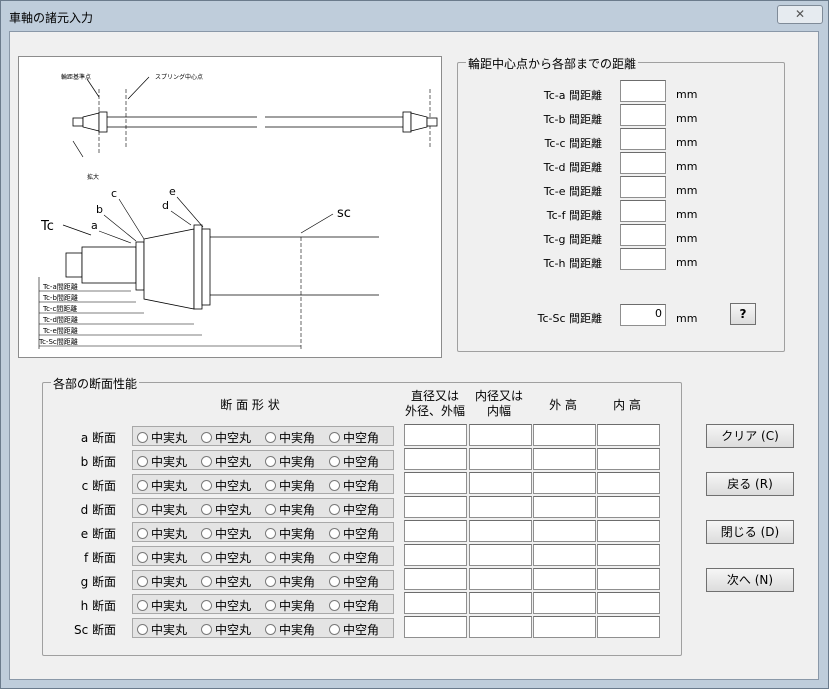 Image resolution: width=829 pixels, height=689 pixels. What do you see at coordinates (750, 436) in the screenshot?
I see `clear-button: クリア (C)` at bounding box center [750, 436].